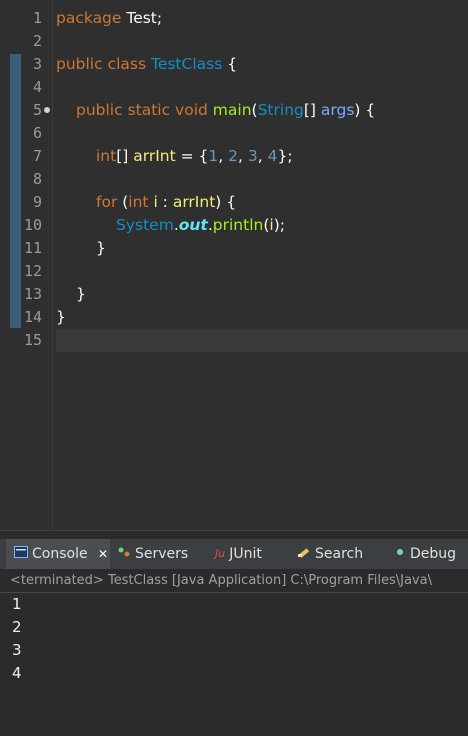  What do you see at coordinates (37, 64) in the screenshot?
I see `line-number: 3` at bounding box center [37, 64].